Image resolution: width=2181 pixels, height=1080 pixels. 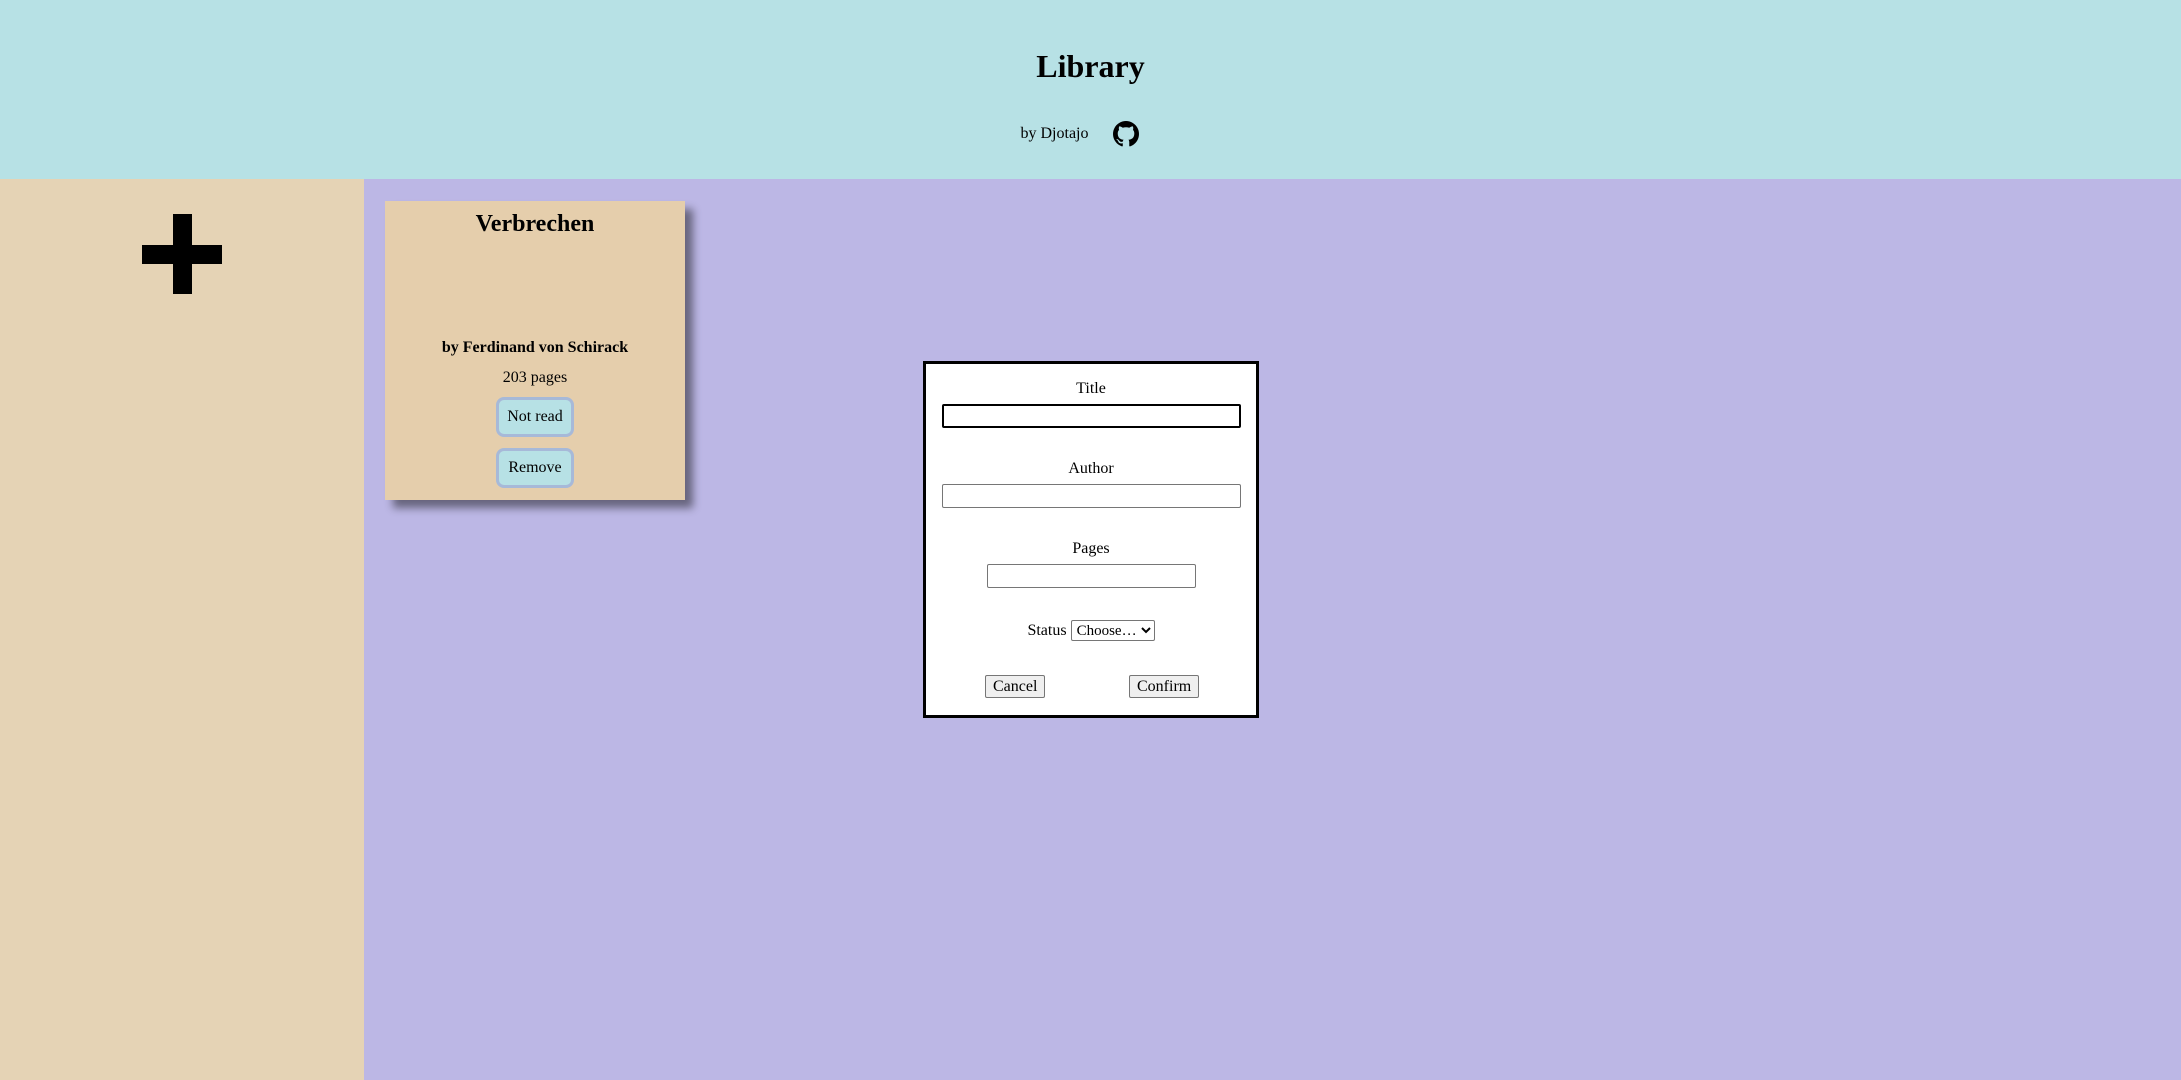 What do you see at coordinates (535, 224) in the screenshot?
I see `book-title: Verbrechen` at bounding box center [535, 224].